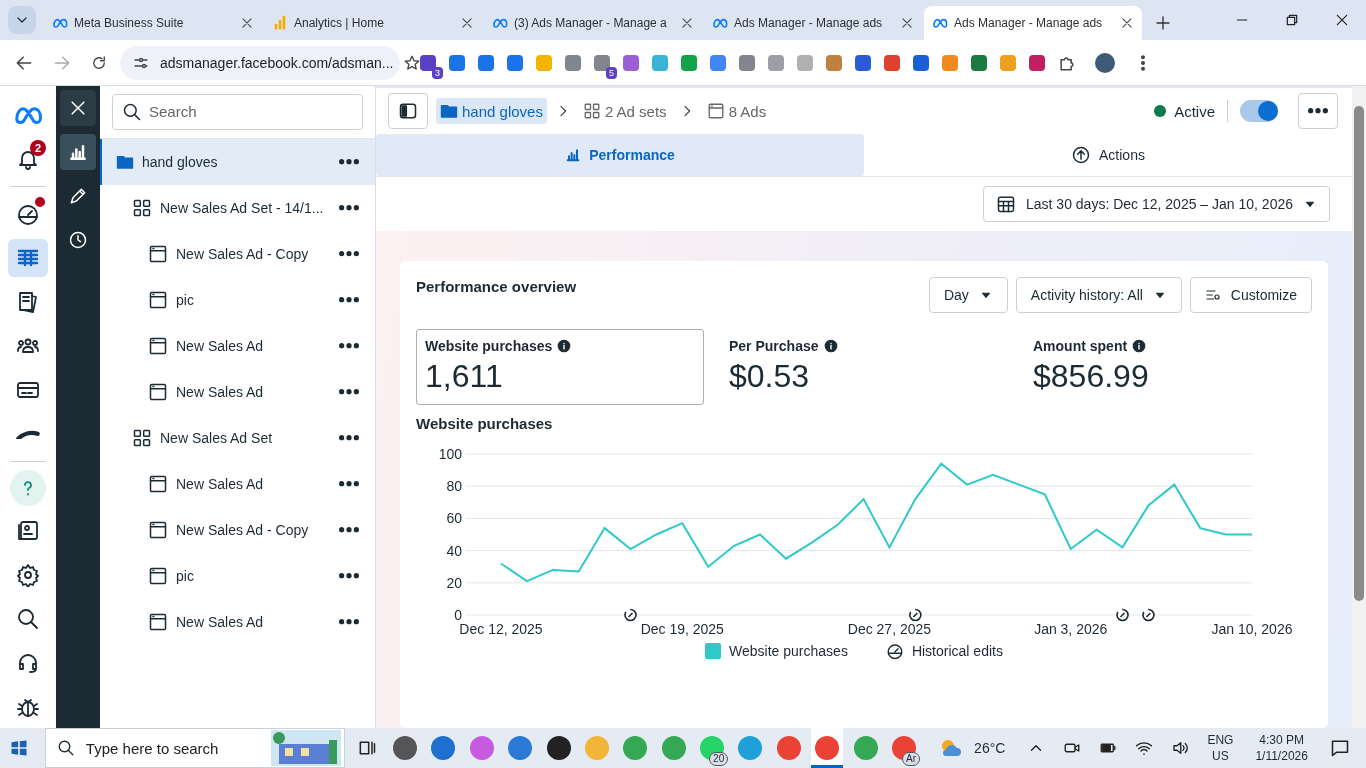 Image resolution: width=1366 pixels, height=768 pixels. Describe the element at coordinates (968, 295) in the screenshot. I see `dropdown-button: Day` at that location.